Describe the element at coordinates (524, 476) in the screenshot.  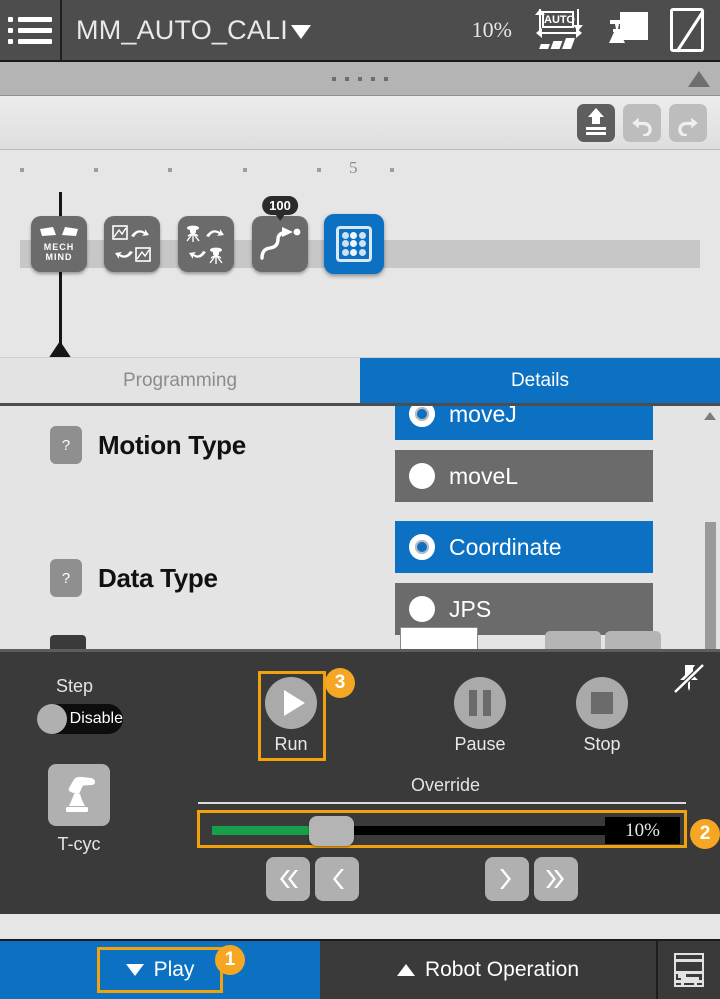
I see `option-movel: moveL` at that location.